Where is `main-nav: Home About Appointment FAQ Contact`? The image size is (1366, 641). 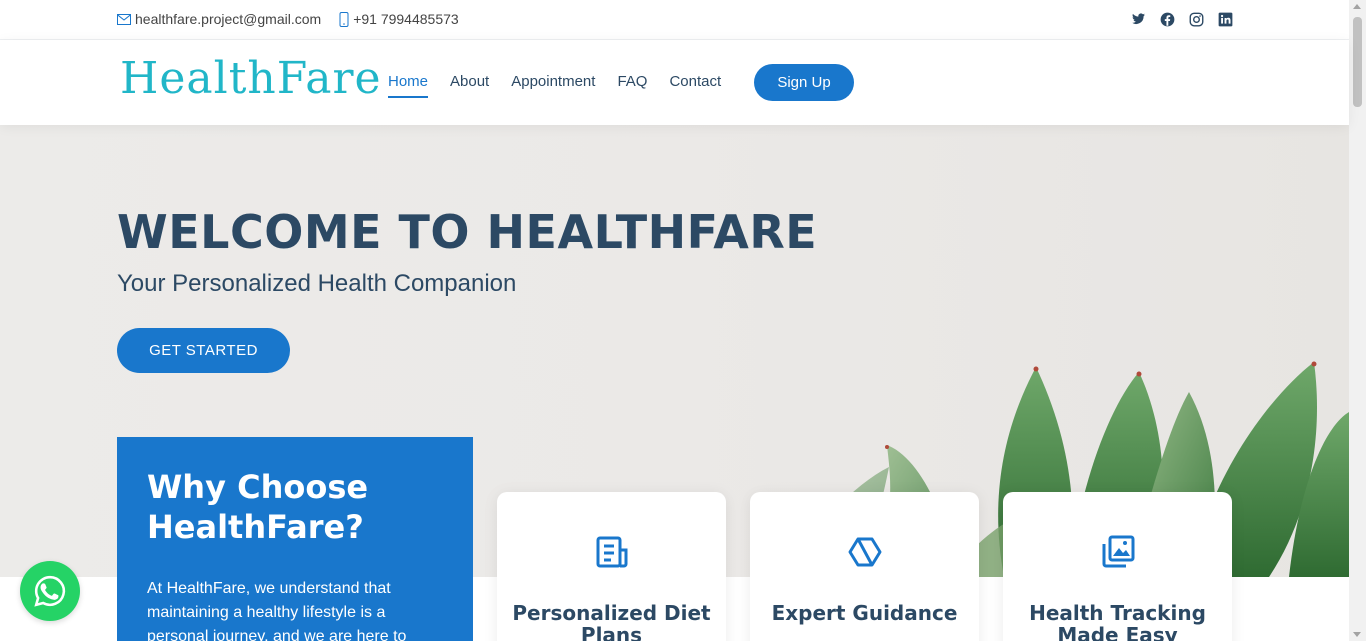 main-nav: Home About Appointment FAQ Contact is located at coordinates (565, 85).